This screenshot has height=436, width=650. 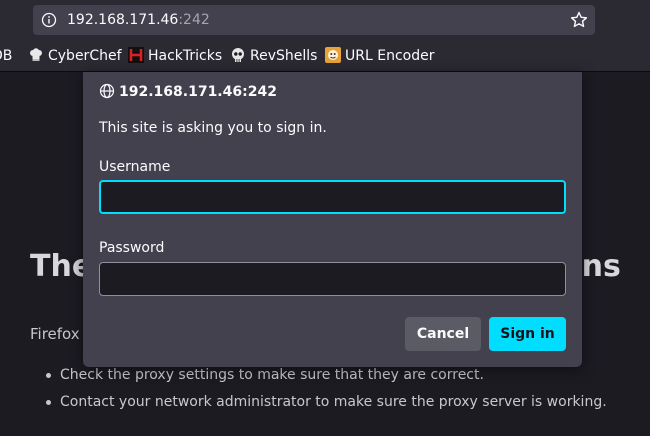 I want to click on info-icon, so click(x=49, y=20).